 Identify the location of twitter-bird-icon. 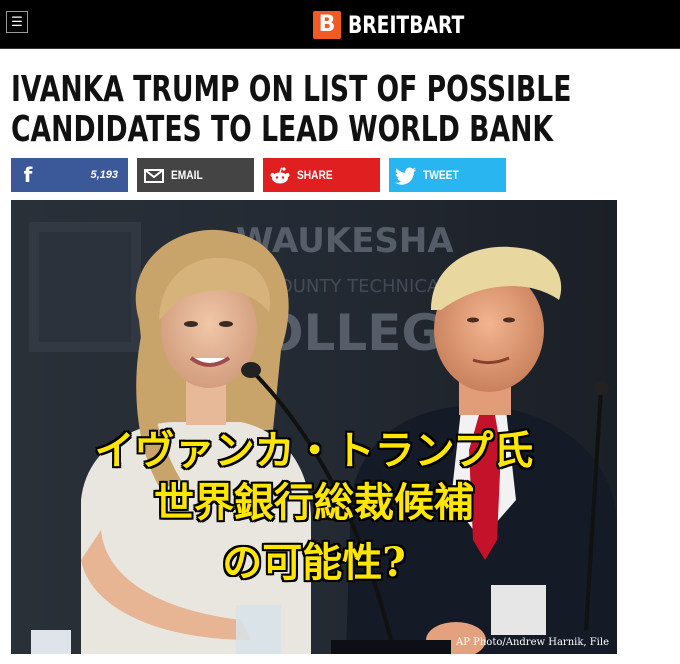
(406, 175).